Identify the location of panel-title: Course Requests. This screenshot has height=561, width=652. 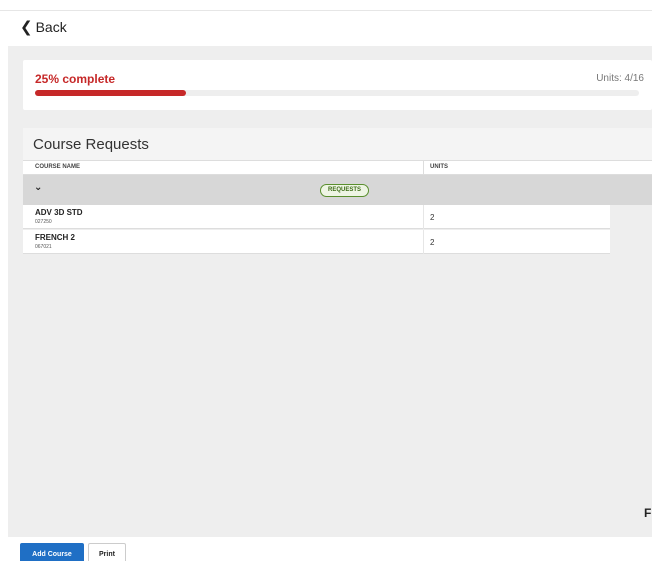
(337, 144).